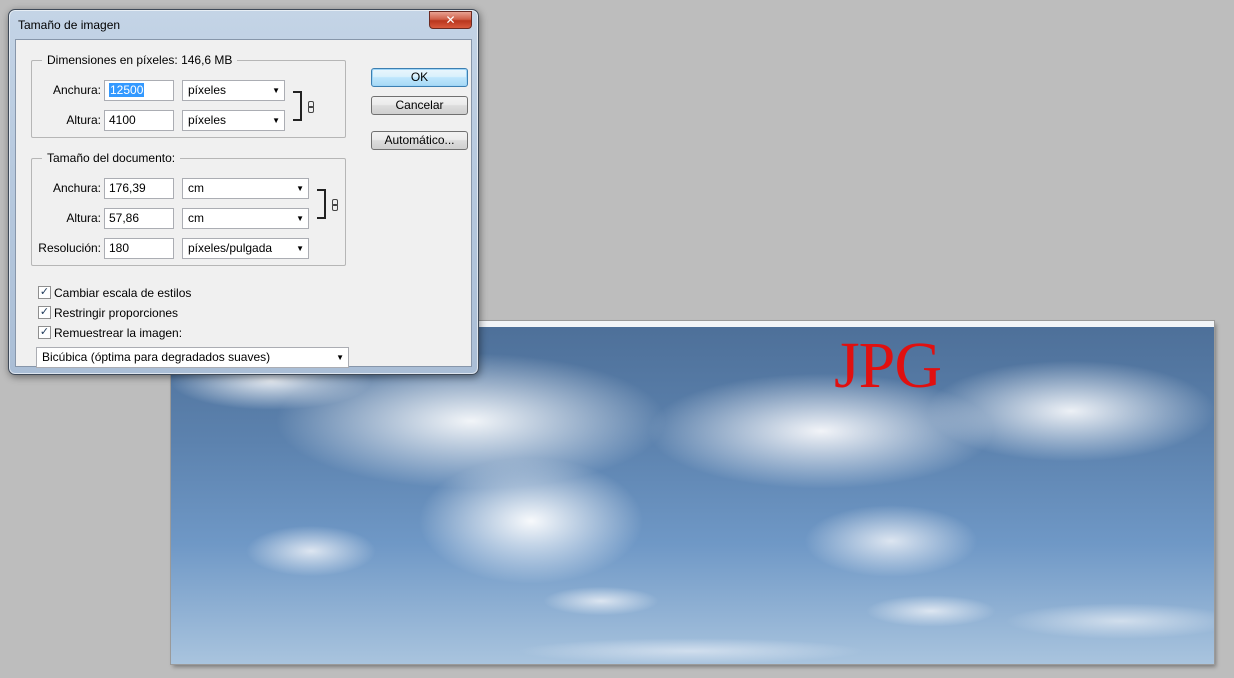 This screenshot has width=1234, height=678. I want to click on resolution-input: 180, so click(139, 248).